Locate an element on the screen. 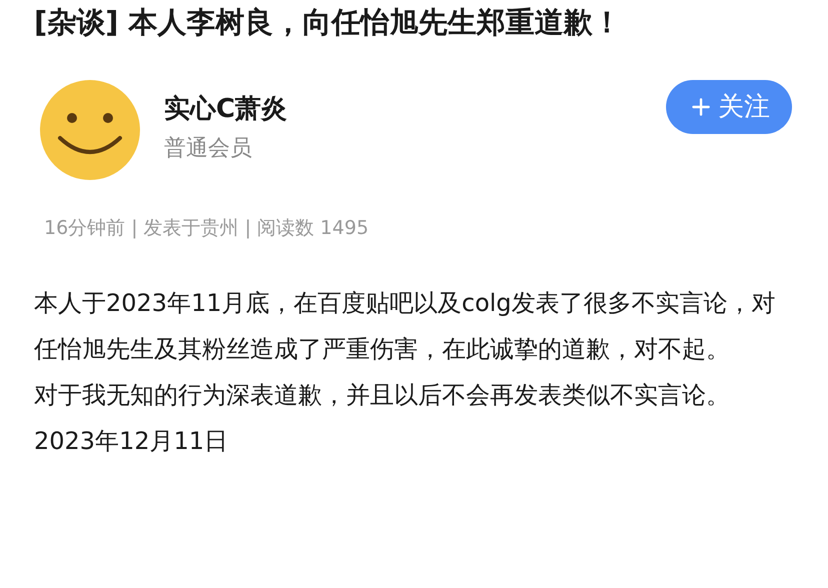  body-paragraph: 对于我无知的行为深表道歉，并且以后不会再发表类似不实言论。 is located at coordinates (382, 395).